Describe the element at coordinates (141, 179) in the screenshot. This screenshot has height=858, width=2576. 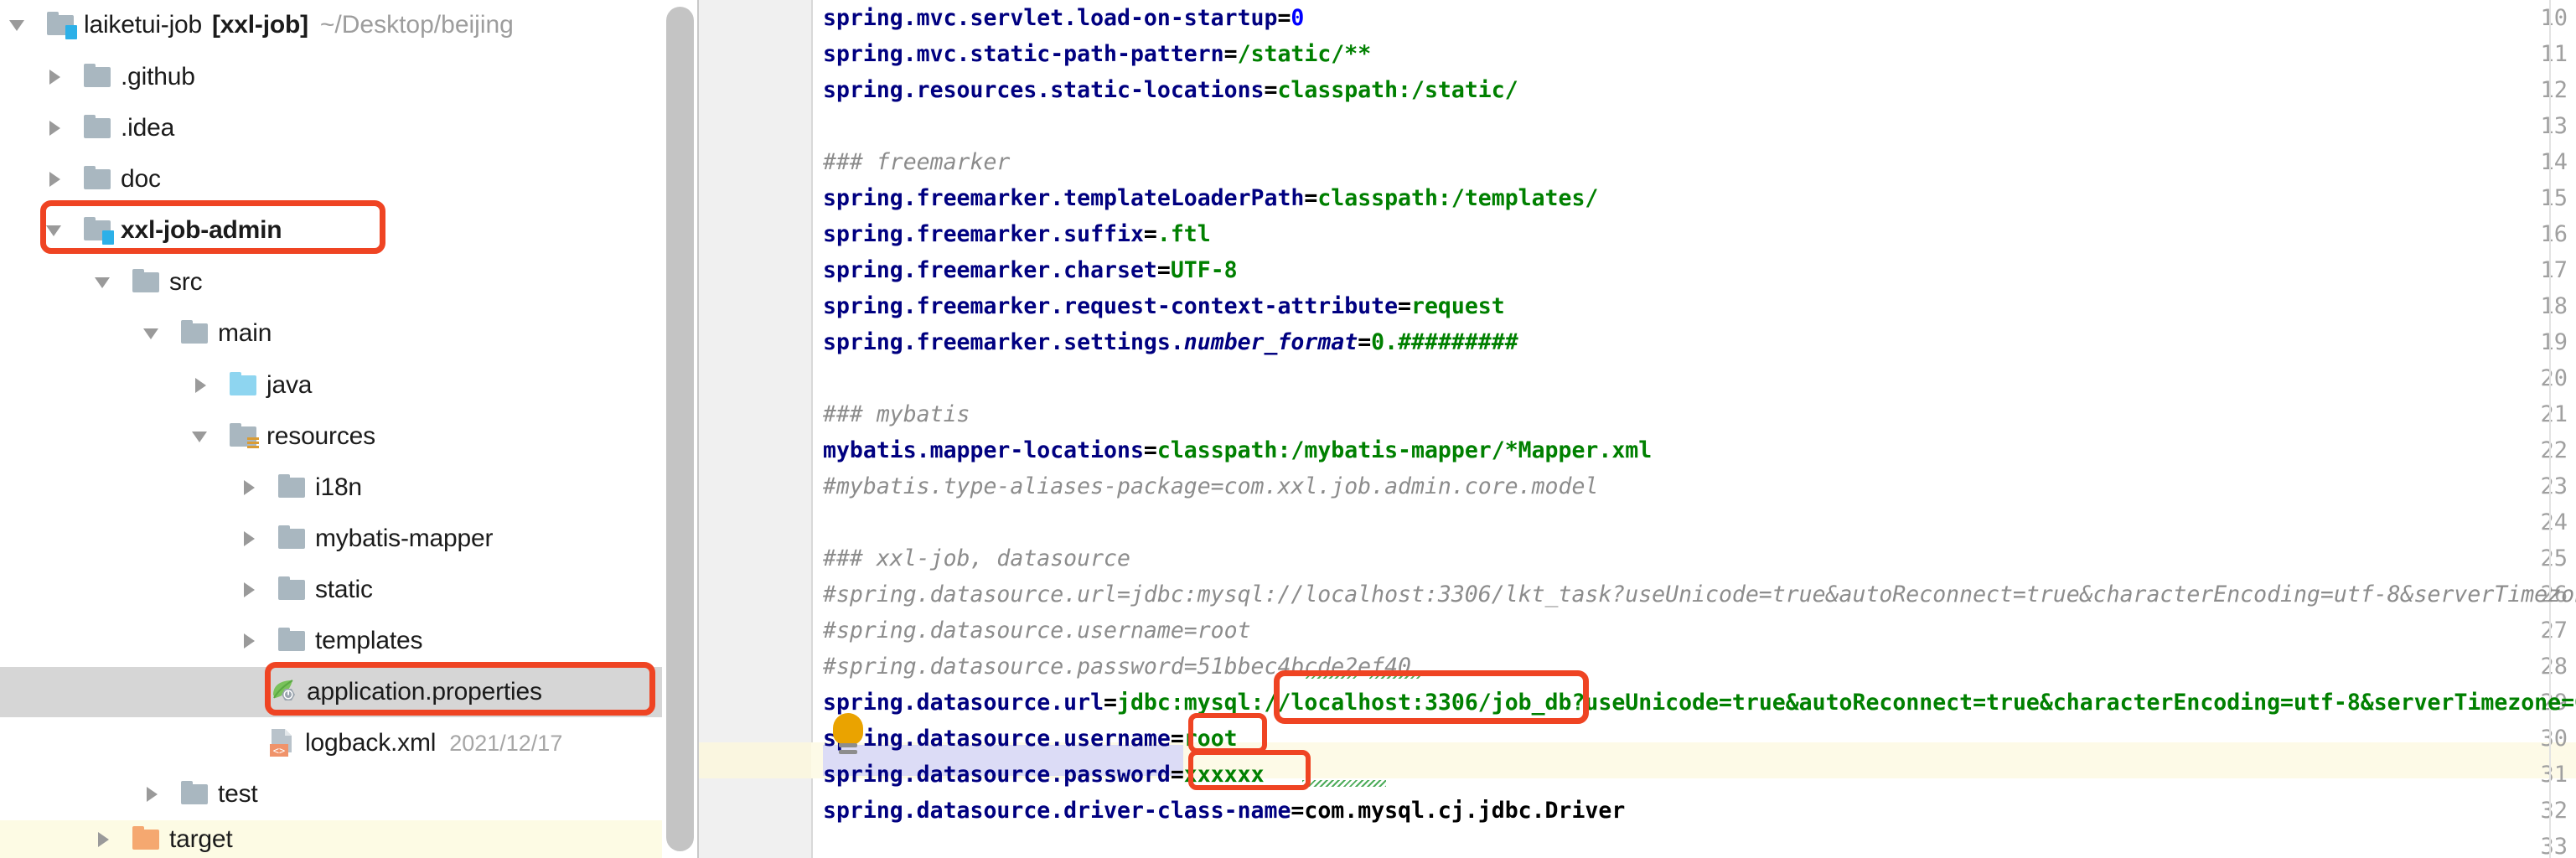
I see `tree-item-label: doc` at that location.